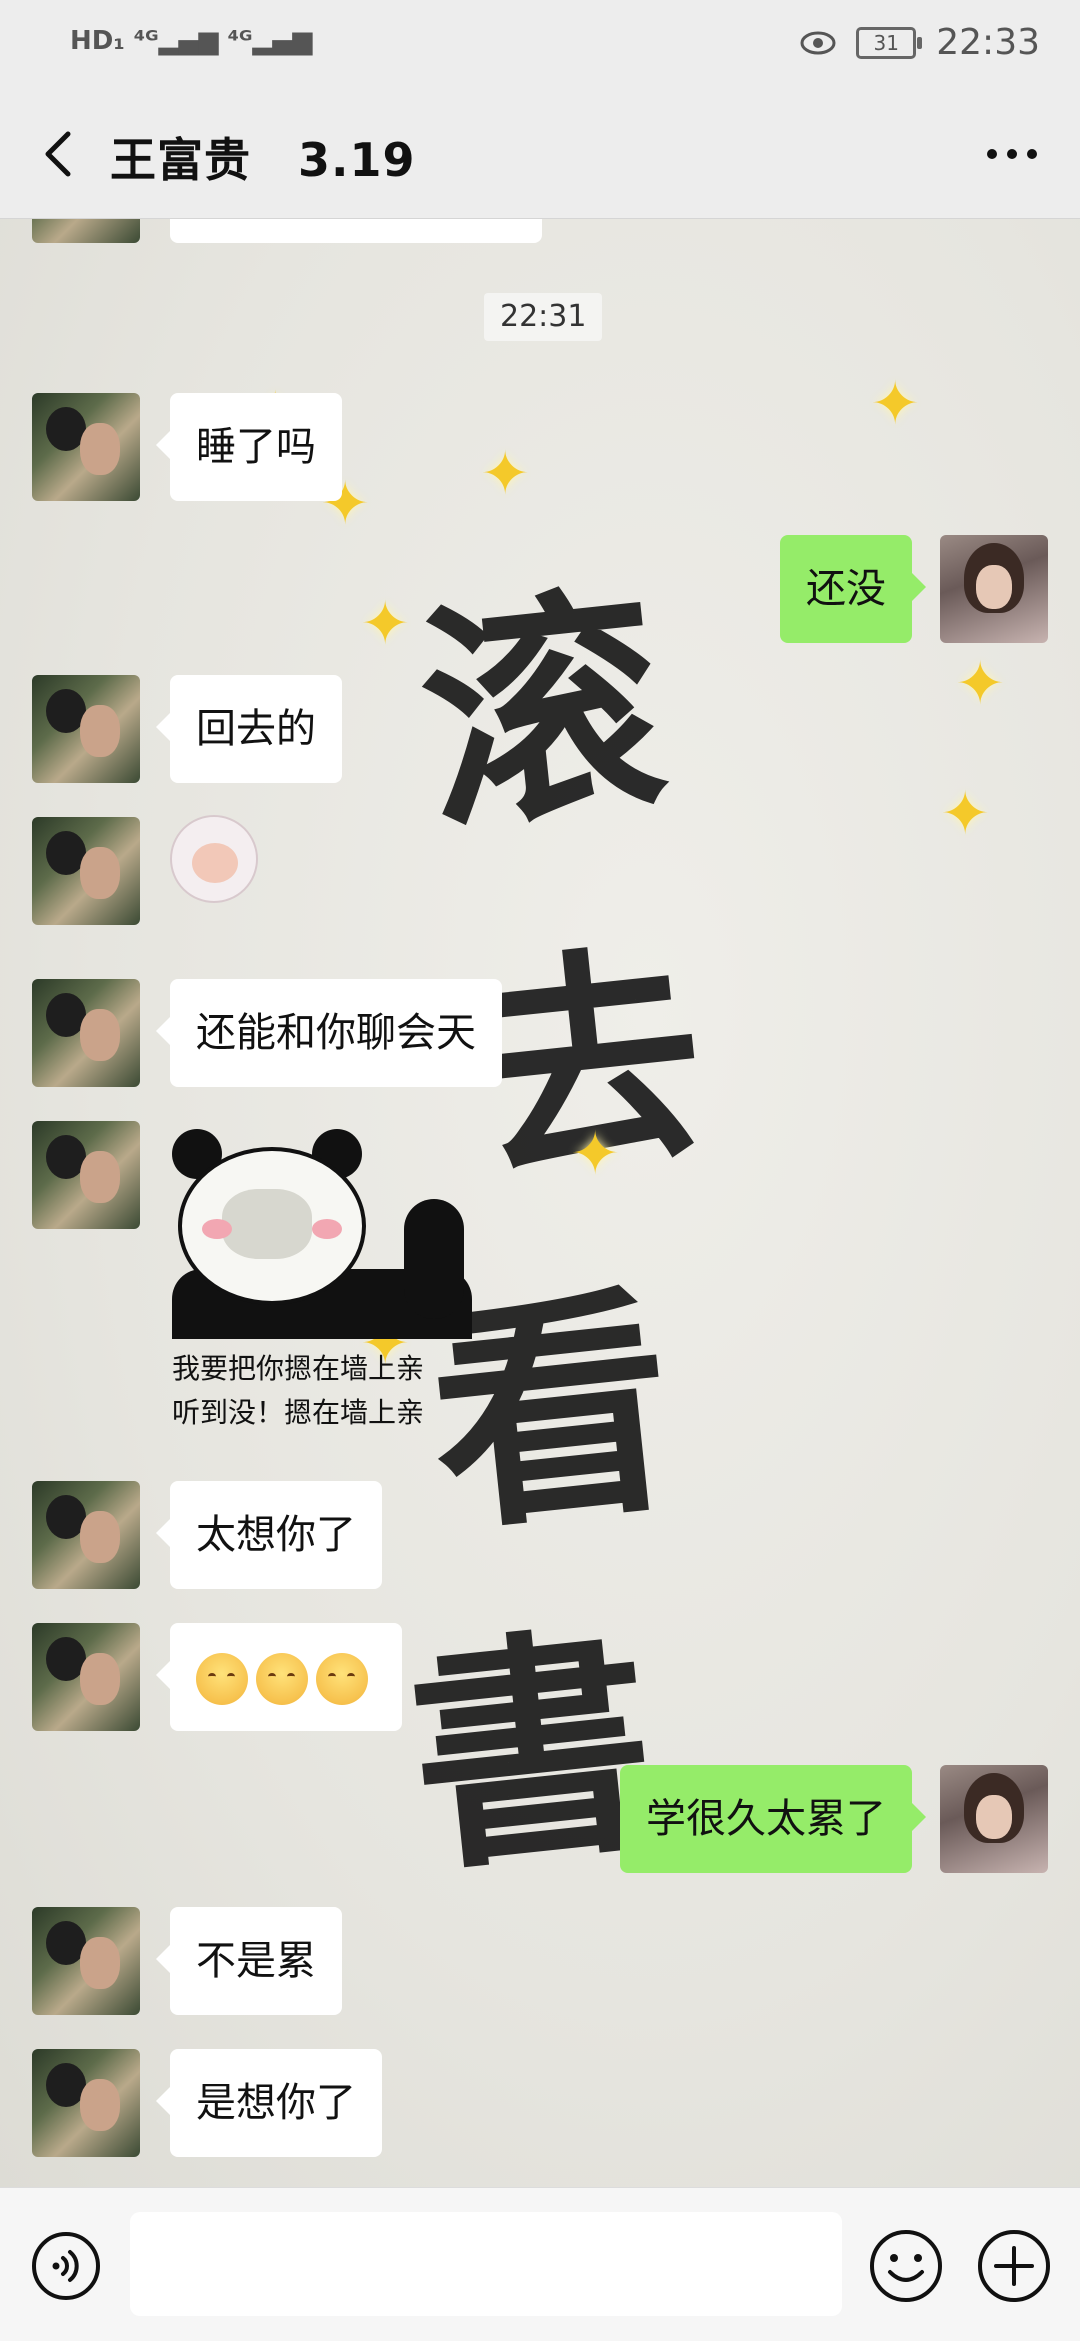 The image size is (1080, 2341). Describe the element at coordinates (66, 2266) in the screenshot. I see `voice-icon` at that location.